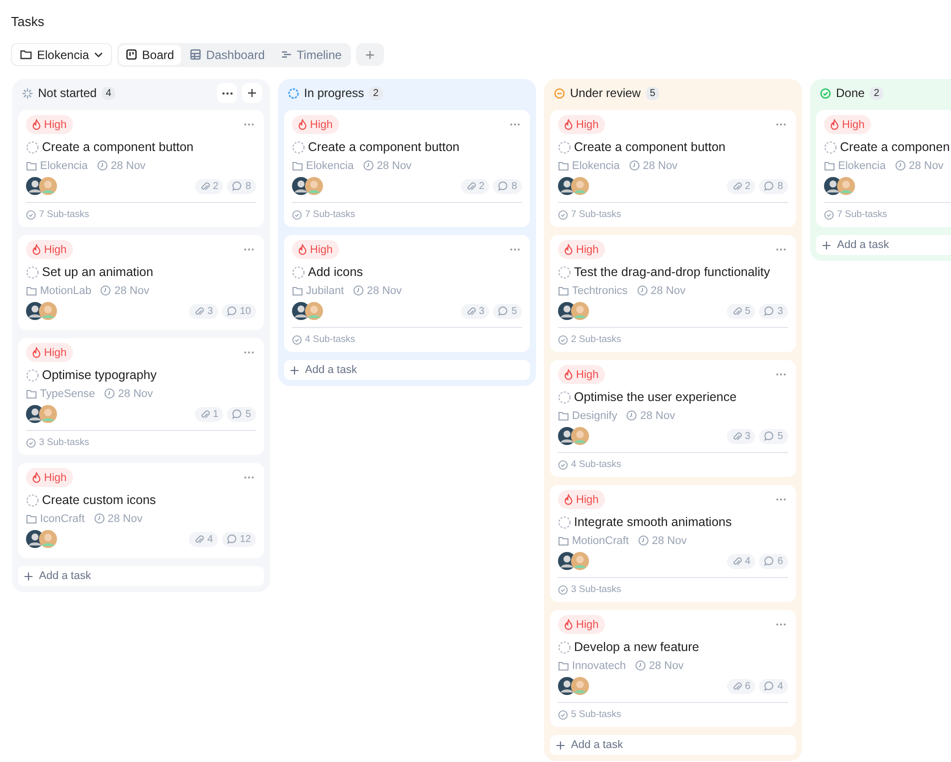  I want to click on project-name: Techtronics, so click(600, 290).